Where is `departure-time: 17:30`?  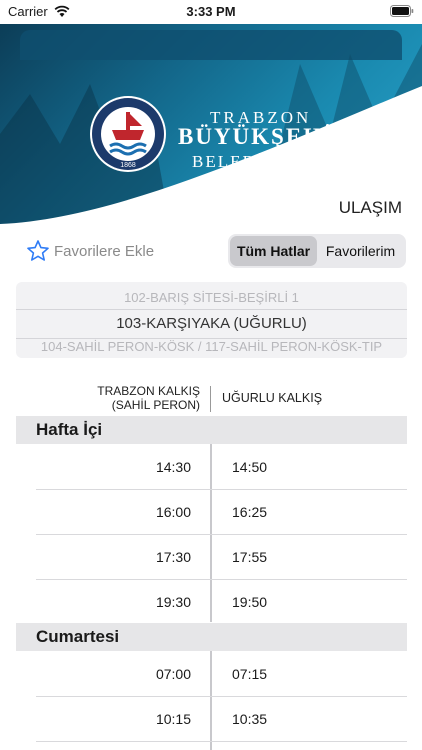
departure-time: 17:30 is located at coordinates (173, 557).